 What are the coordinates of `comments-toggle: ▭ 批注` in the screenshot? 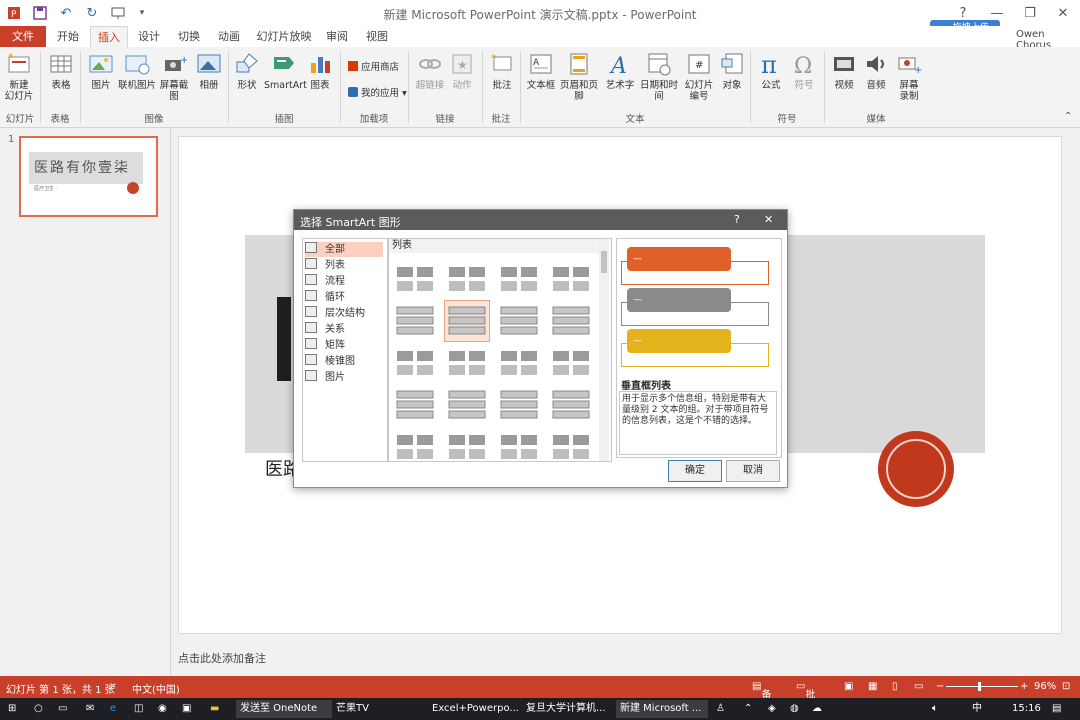 It's located at (805, 698).